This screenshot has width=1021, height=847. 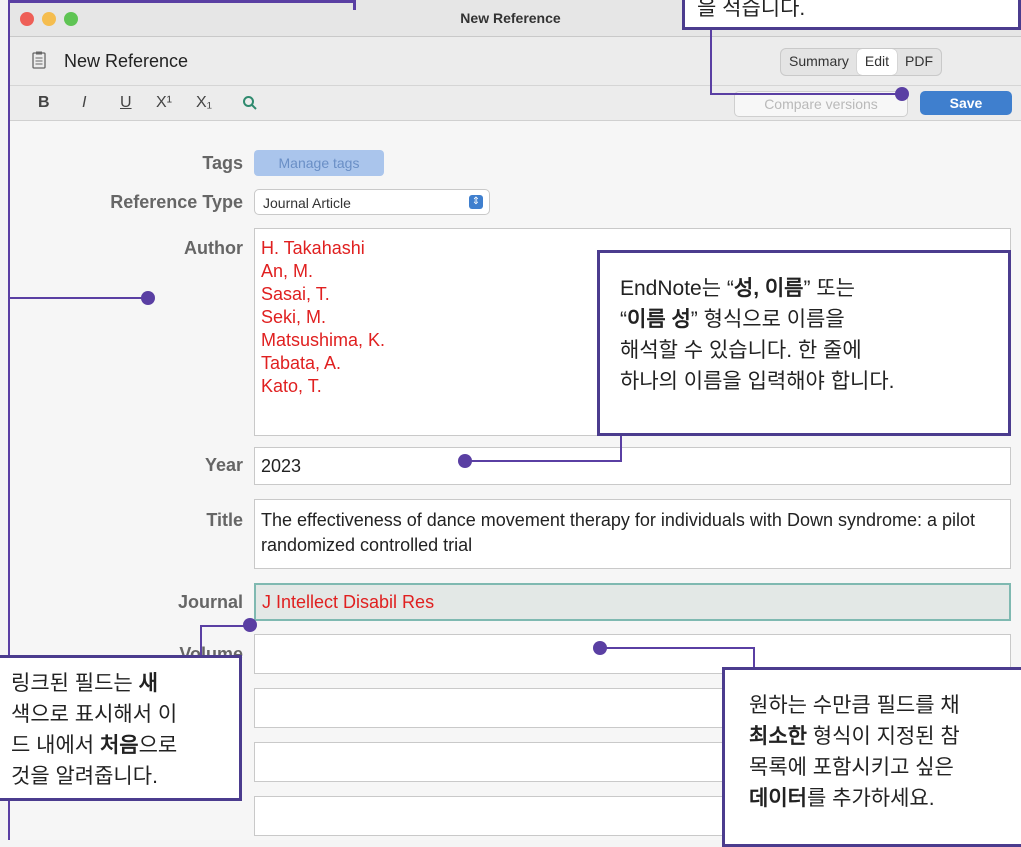 What do you see at coordinates (250, 103) in the screenshot?
I see `search-icon` at bounding box center [250, 103].